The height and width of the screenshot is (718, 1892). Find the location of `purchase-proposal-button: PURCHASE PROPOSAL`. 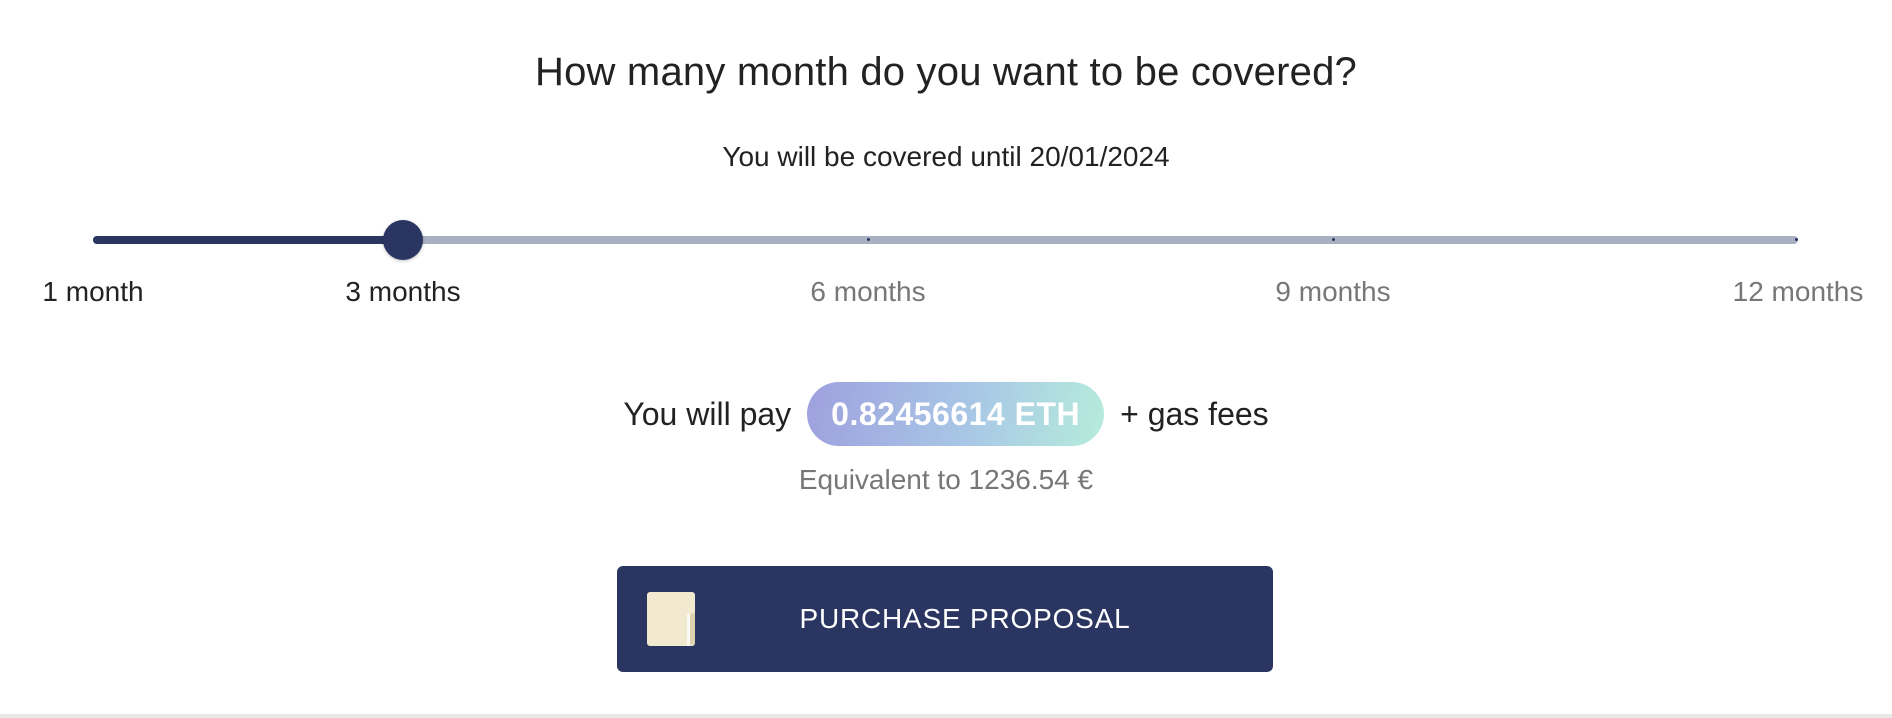

purchase-proposal-button: PURCHASE PROPOSAL is located at coordinates (945, 619).